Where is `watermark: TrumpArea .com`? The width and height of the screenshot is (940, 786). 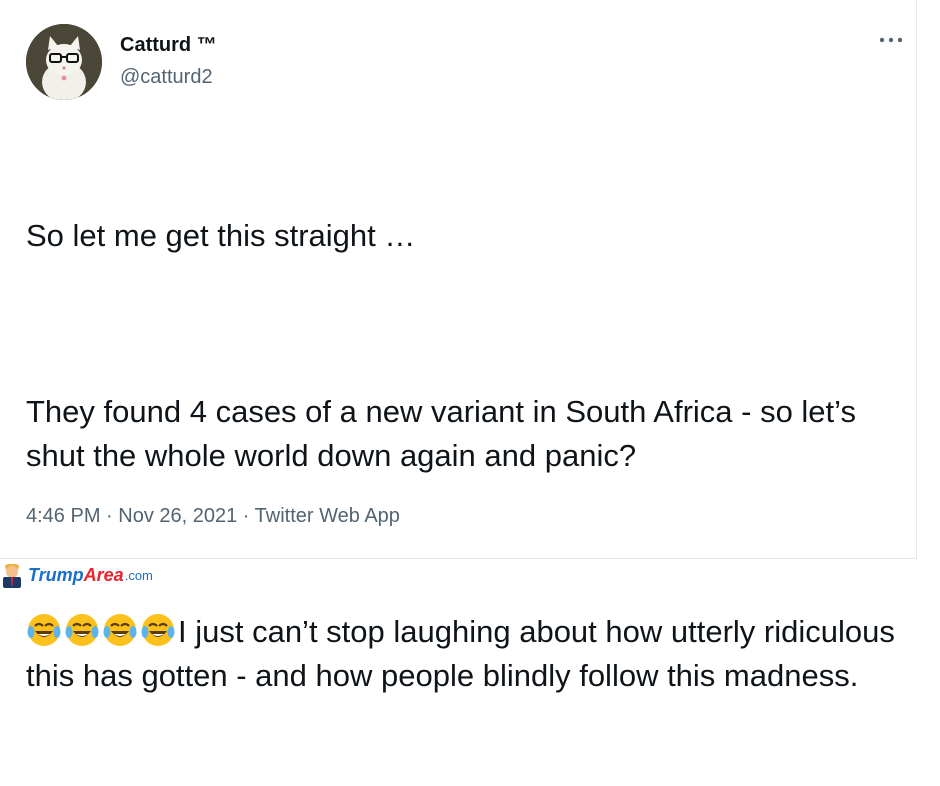 watermark: TrumpArea .com is located at coordinates (76, 575).